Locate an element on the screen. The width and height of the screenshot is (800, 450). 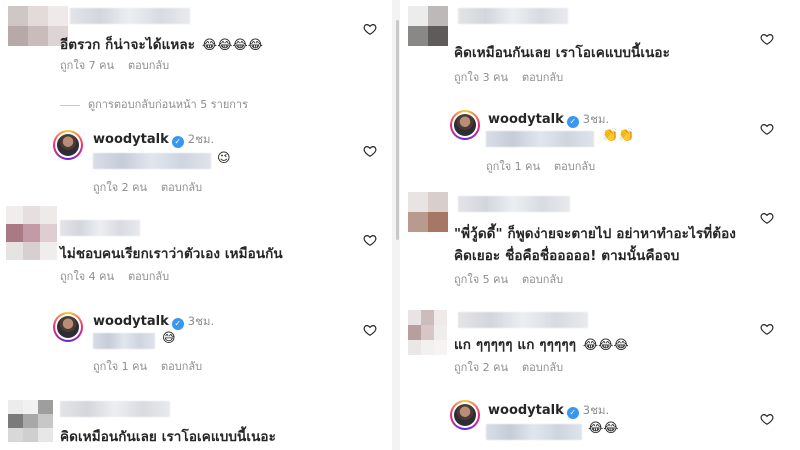
like-count: ถูกใจ 3 คน is located at coordinates (481, 77).